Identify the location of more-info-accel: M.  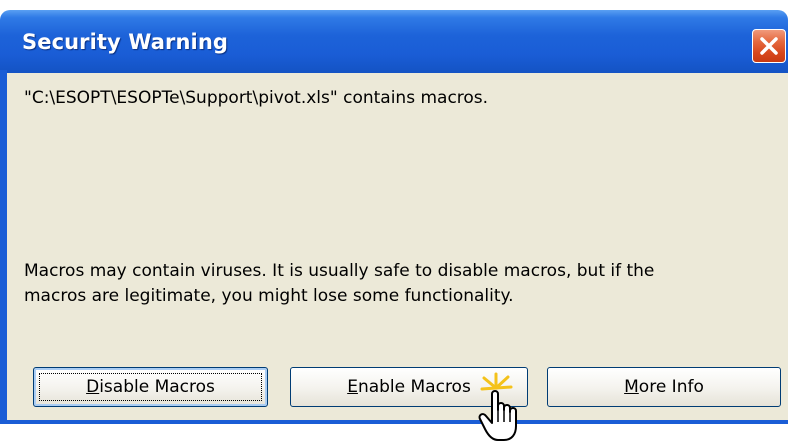
(631, 387).